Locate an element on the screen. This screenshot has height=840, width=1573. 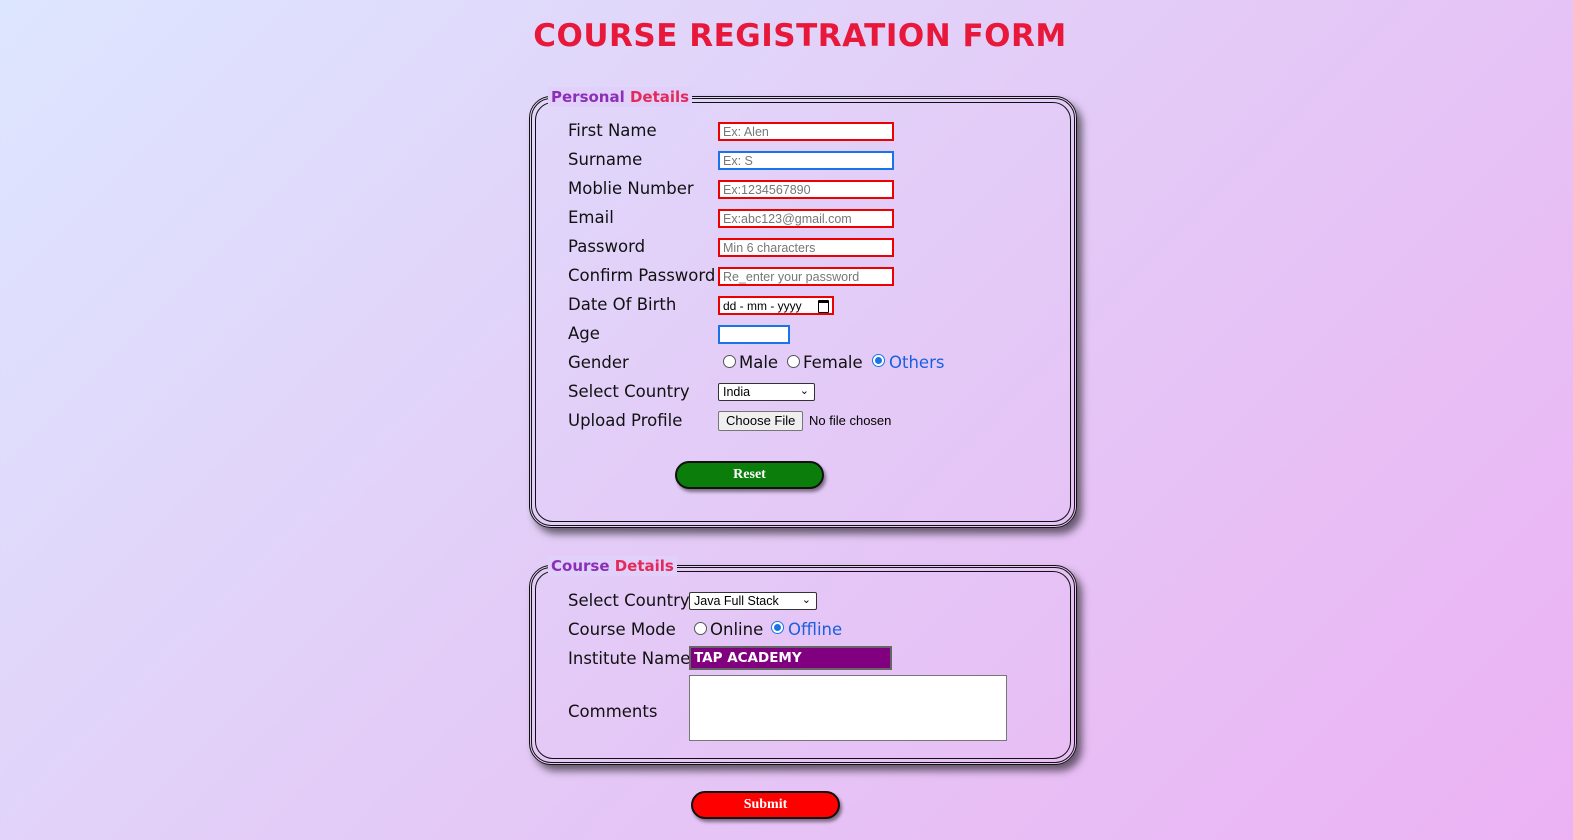
confirm-password-input: Re_enter your password is located at coordinates (806, 276).